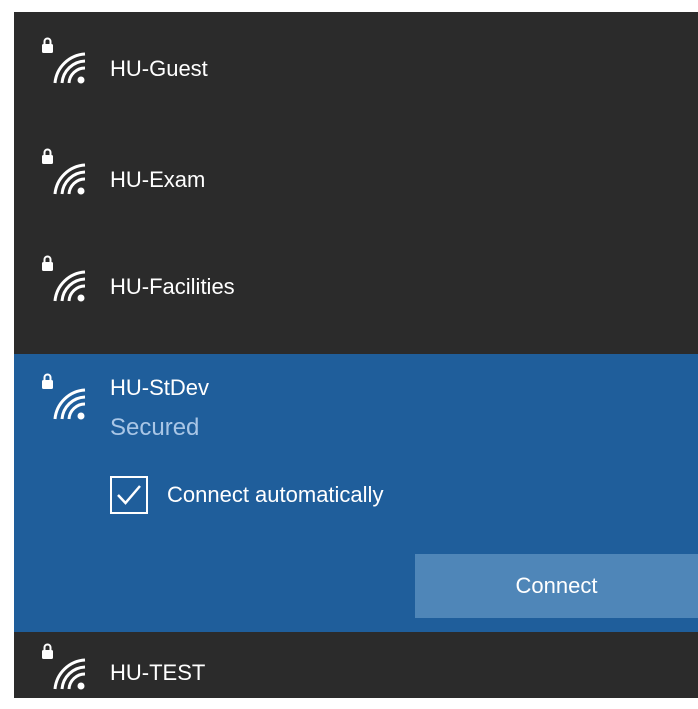  What do you see at coordinates (356, 65) in the screenshot?
I see `network-item-hu-guest: HU-Guest` at bounding box center [356, 65].